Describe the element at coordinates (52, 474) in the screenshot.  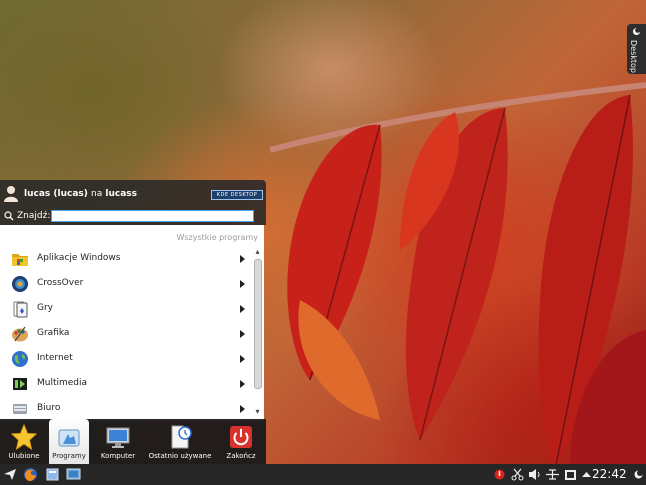
I see `file-manager-icon` at that location.